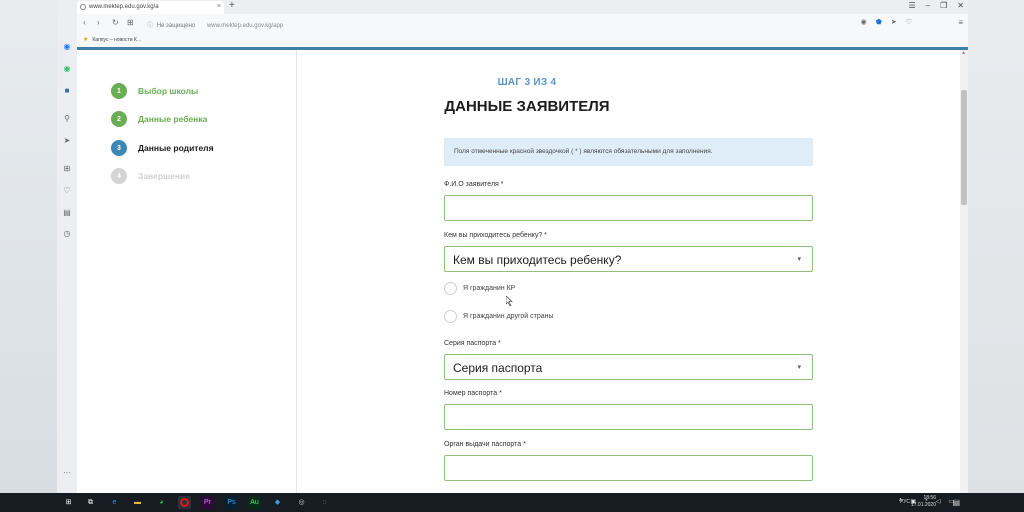  What do you see at coordinates (497, 23) in the screenshot?
I see `url-input: ⓘ Не защищено www.mektep.edu.gov.kg/app` at bounding box center [497, 23].